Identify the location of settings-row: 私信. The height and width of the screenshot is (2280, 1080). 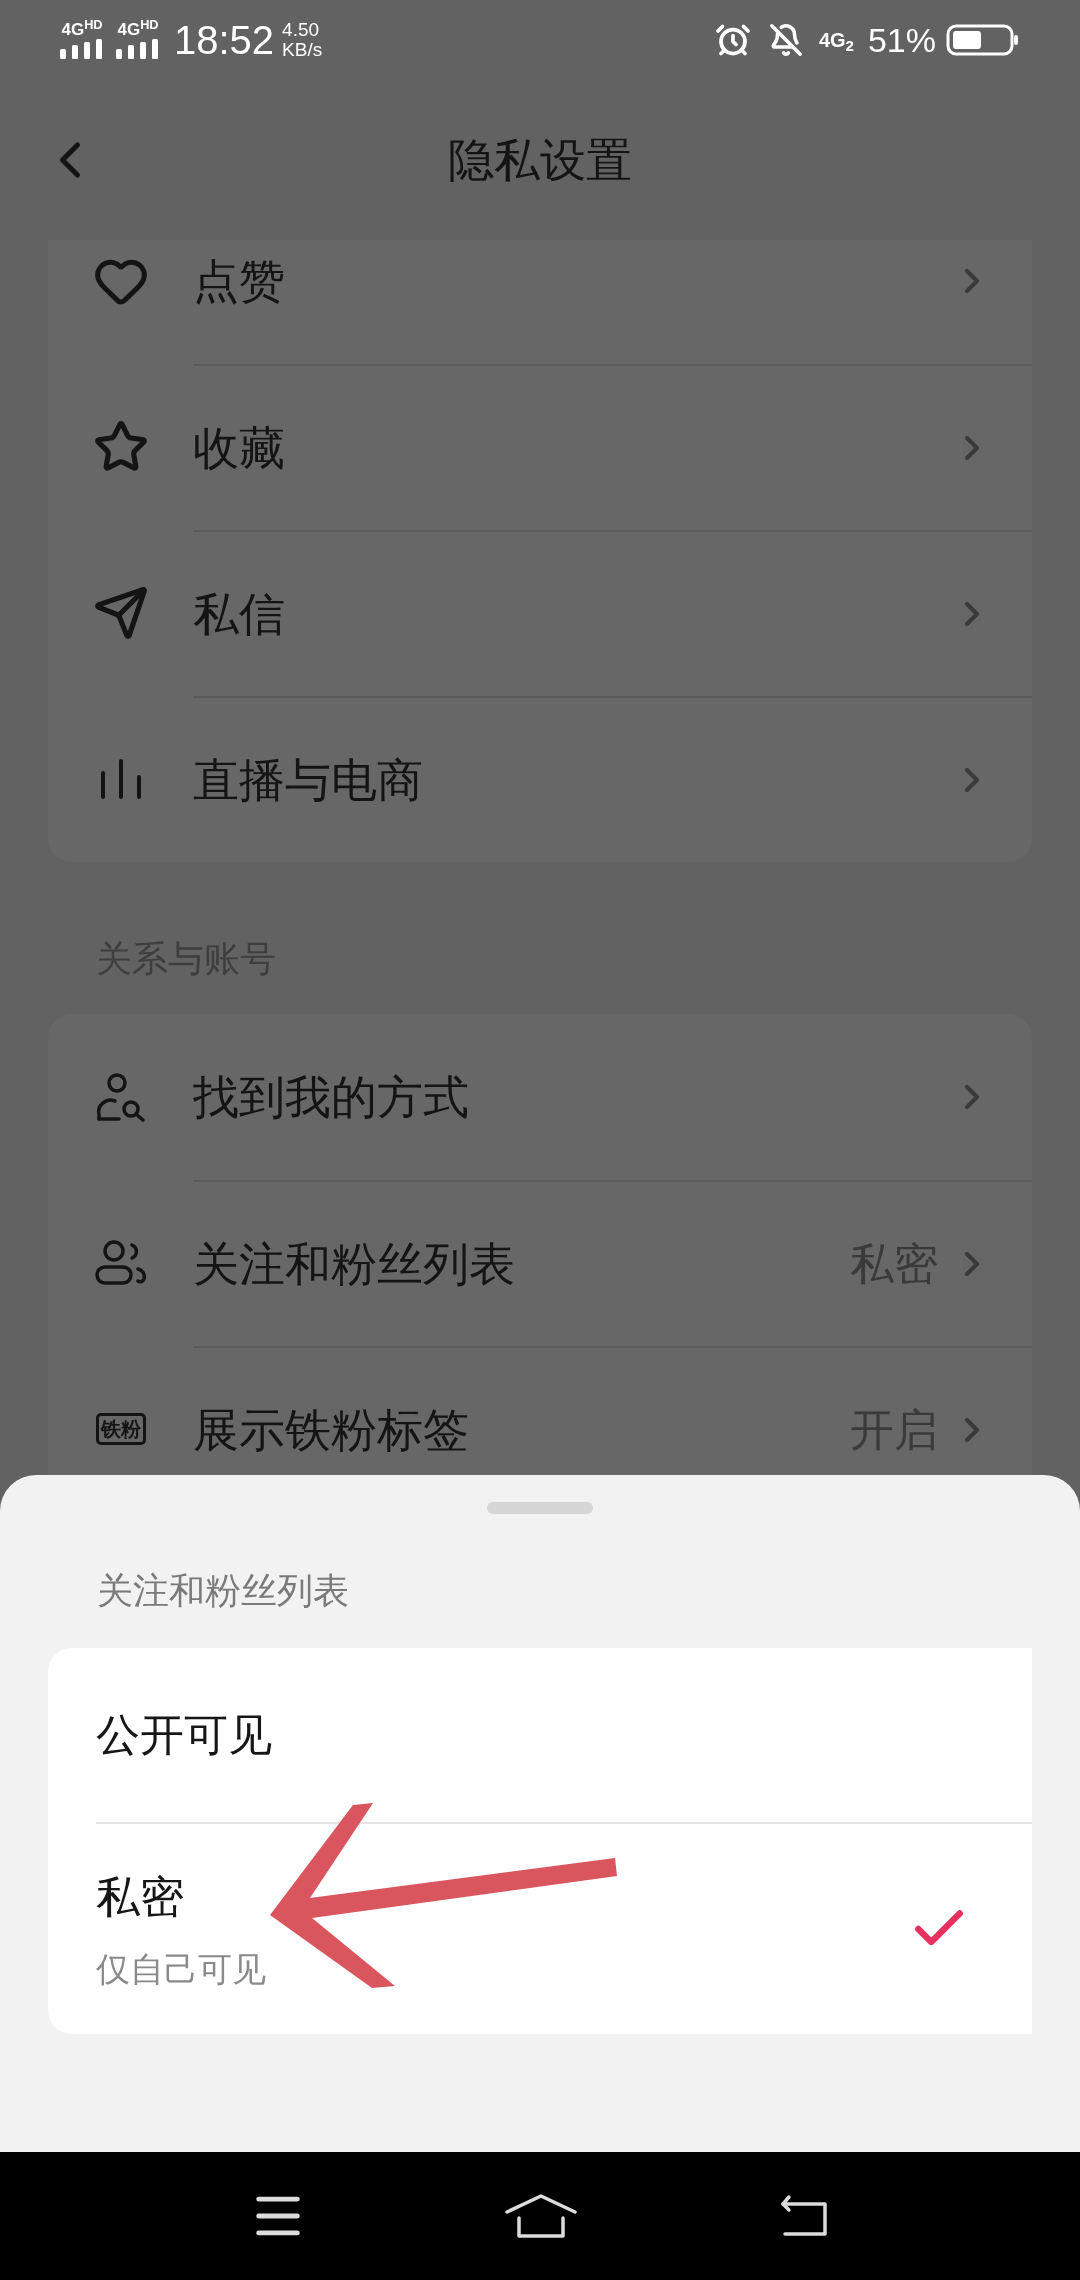
(540, 613).